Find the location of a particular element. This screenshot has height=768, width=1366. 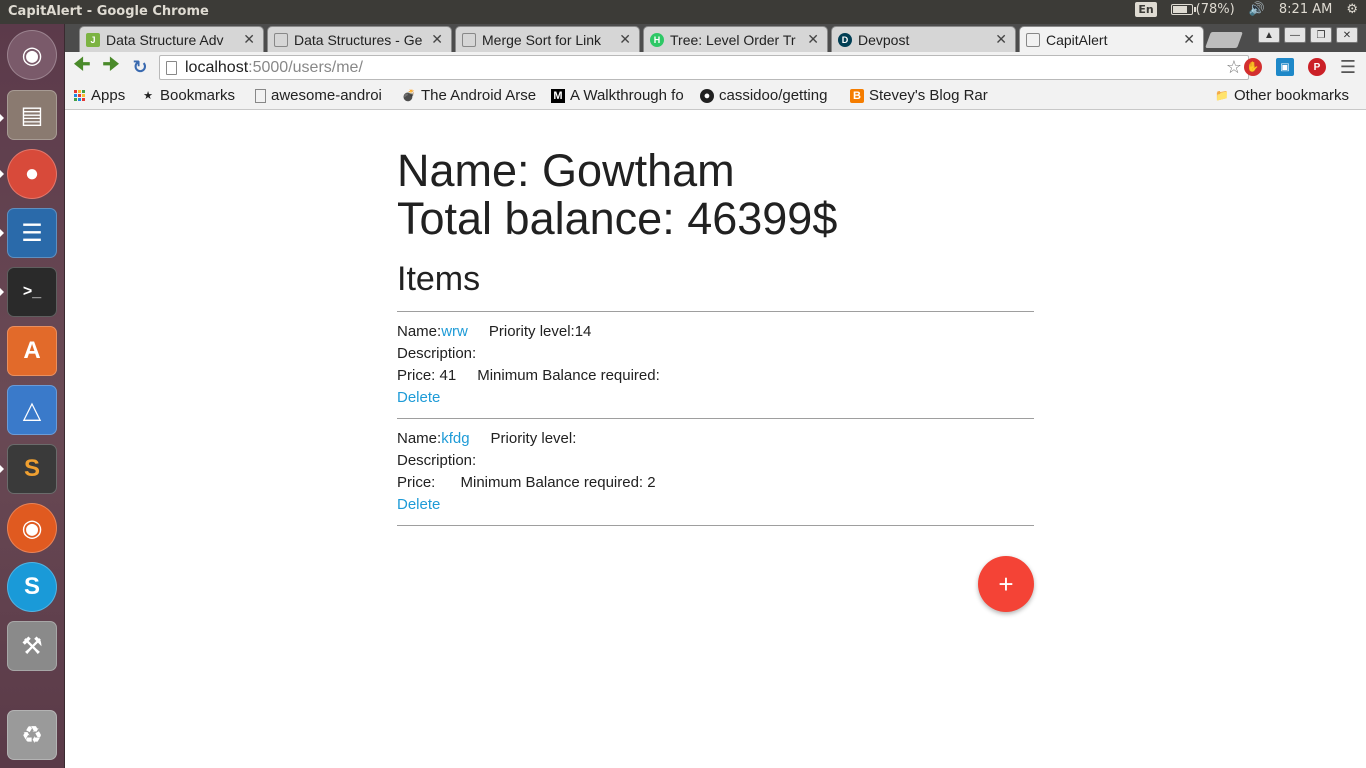

minimize-button: — is located at coordinates (1295, 35).